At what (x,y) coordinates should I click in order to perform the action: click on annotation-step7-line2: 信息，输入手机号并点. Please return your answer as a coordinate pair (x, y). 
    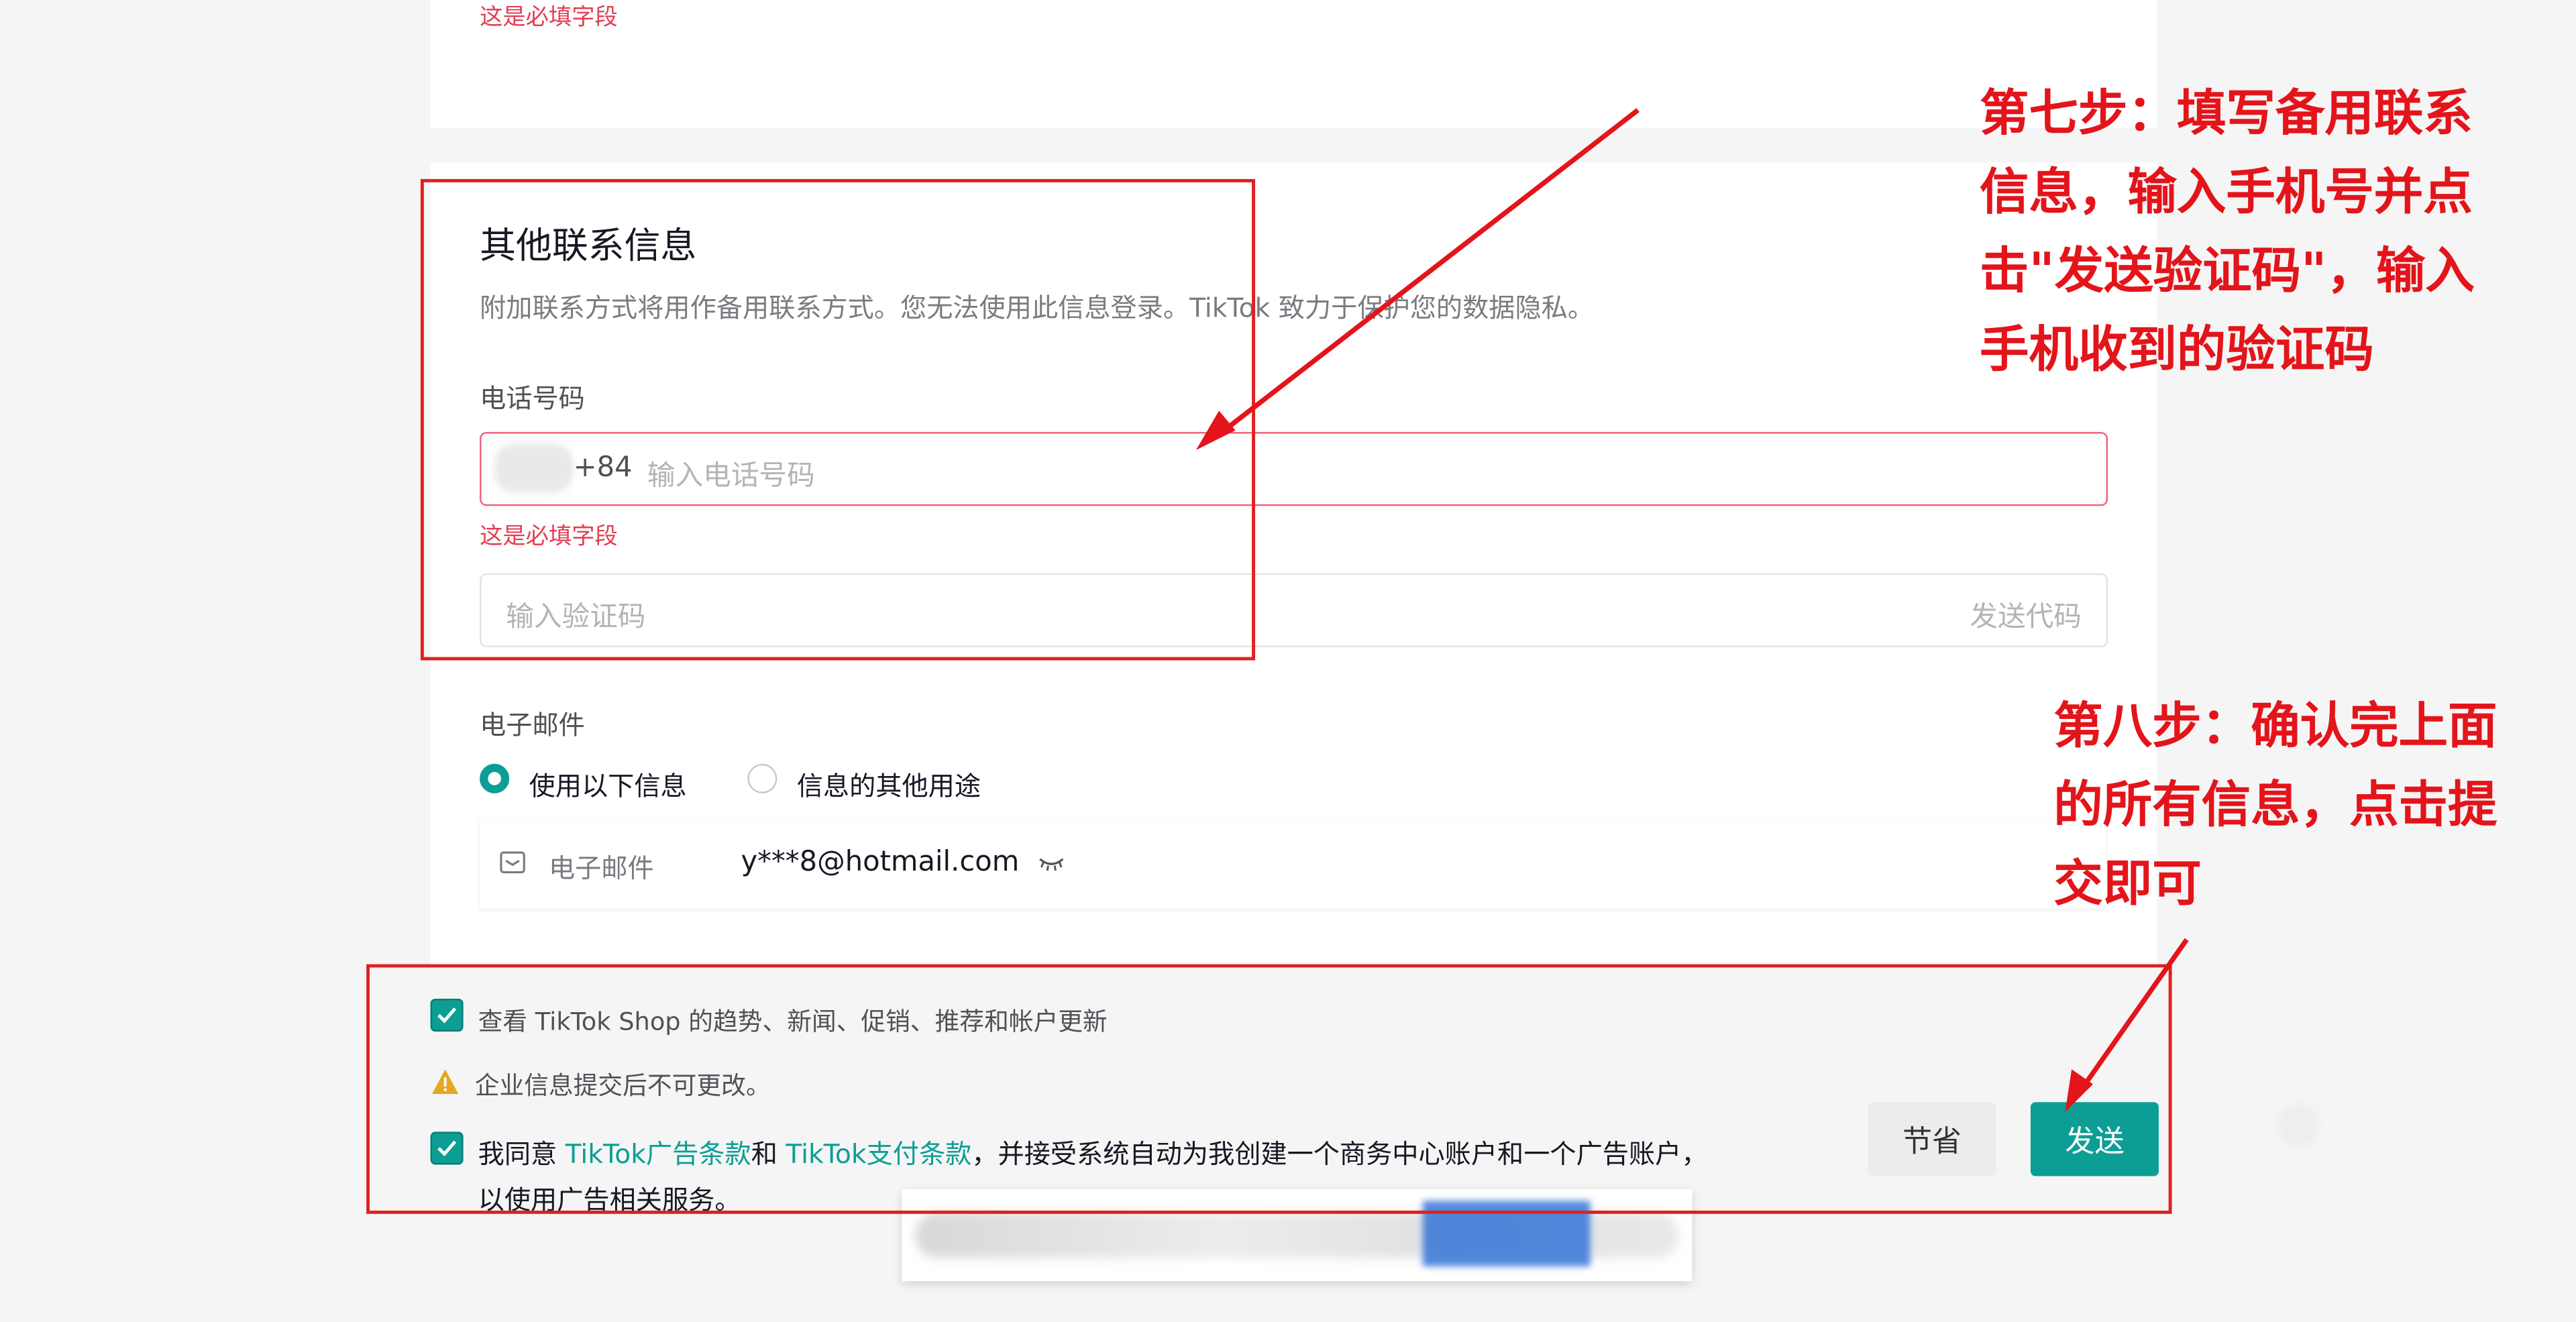
    Looking at the image, I should click on (2226, 193).